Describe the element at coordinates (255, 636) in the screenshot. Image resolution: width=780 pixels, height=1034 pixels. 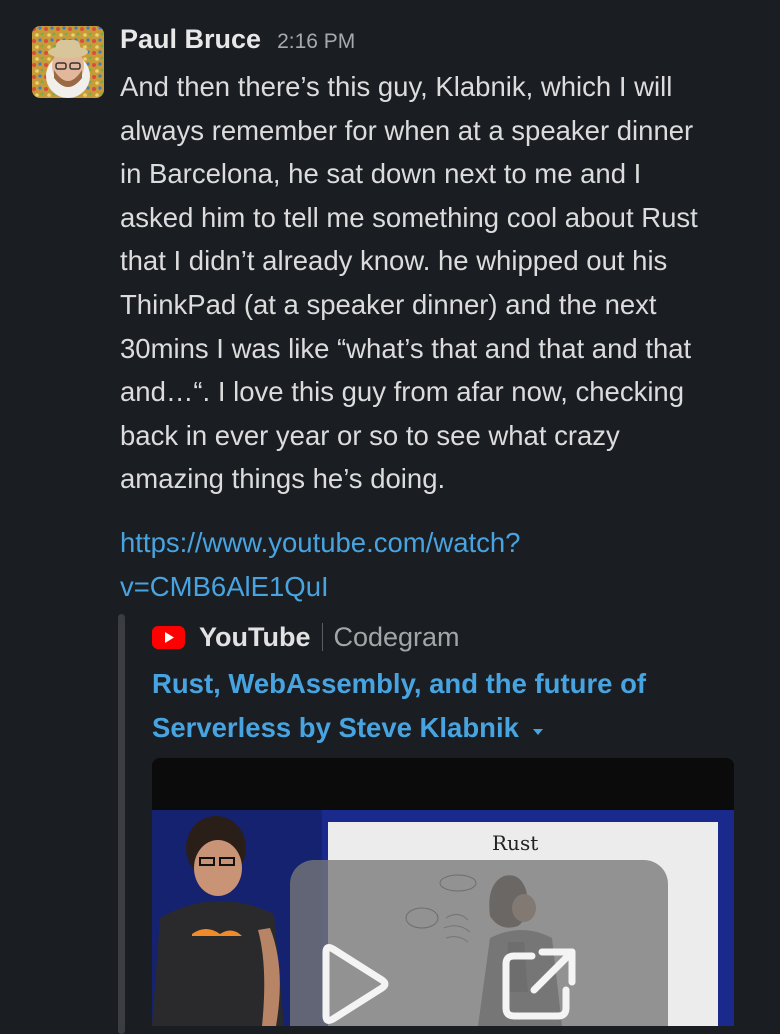
I see `unfurl-service-name: YouTube` at that location.